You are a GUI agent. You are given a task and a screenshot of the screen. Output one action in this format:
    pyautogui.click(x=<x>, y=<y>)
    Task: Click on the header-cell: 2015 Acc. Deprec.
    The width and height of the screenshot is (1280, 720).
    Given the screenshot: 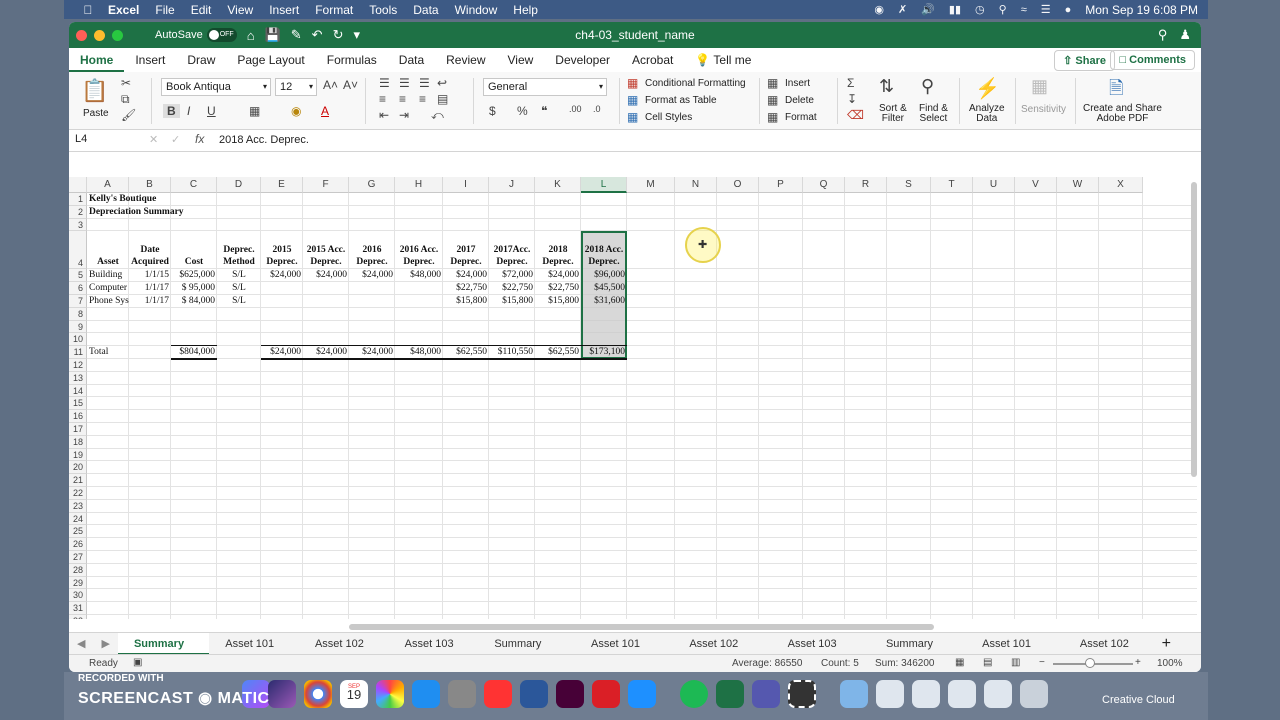 What is the action you would take?
    pyautogui.click(x=326, y=257)
    